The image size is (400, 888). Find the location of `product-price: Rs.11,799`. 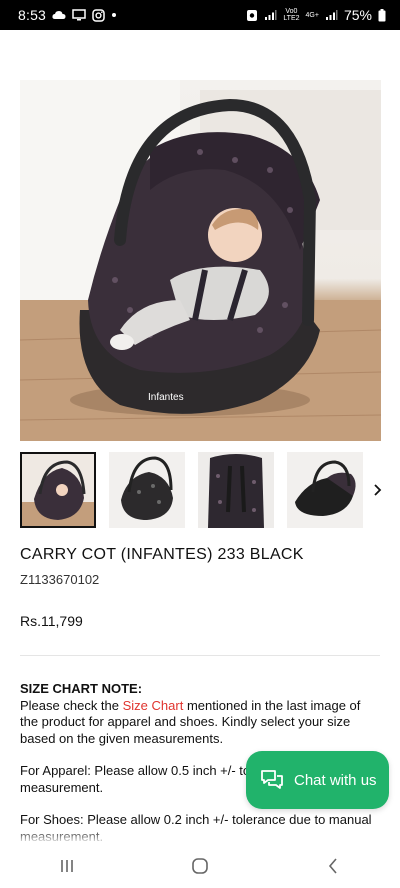

product-price: Rs.11,799 is located at coordinates (51, 621).